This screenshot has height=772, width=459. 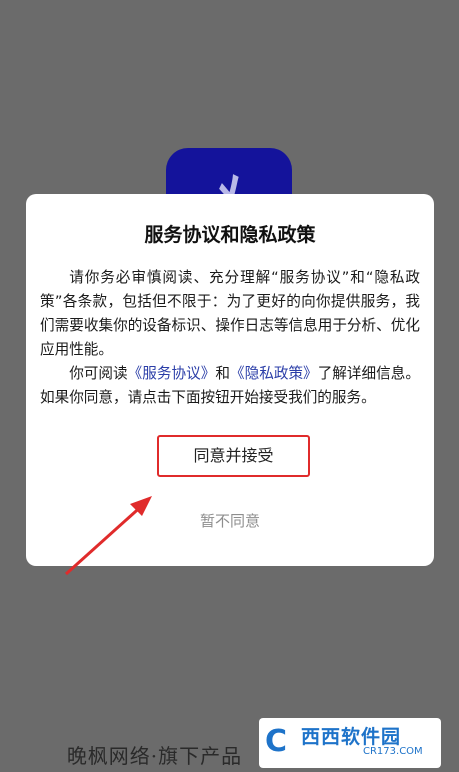 I want to click on watermark-logo: C 西西软件园 CR173.COM, so click(x=350, y=743).